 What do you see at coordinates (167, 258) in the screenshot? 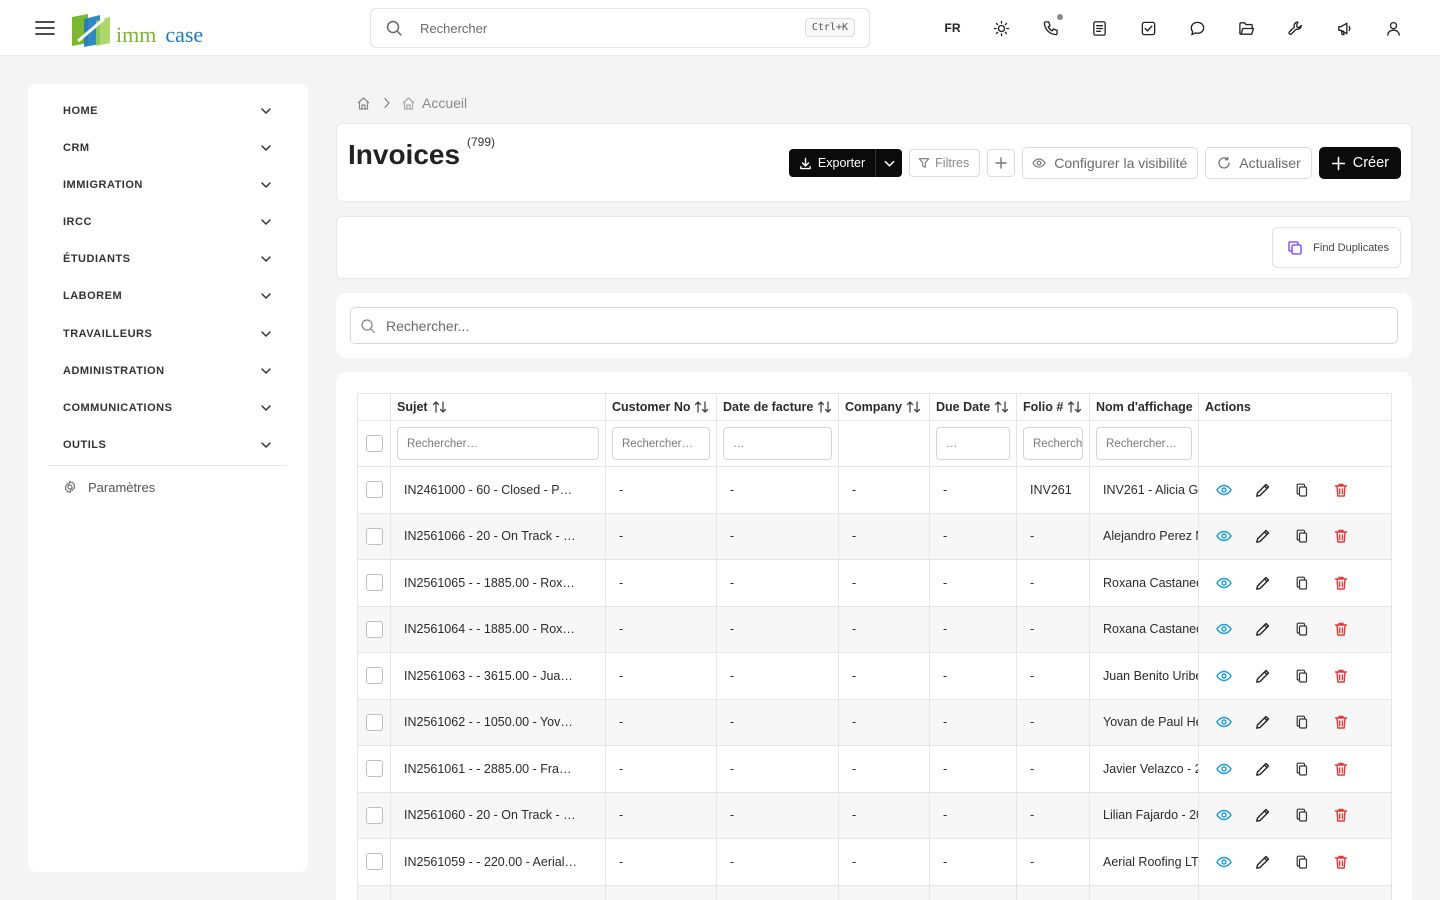
I see `sidebar-item-etudiants: ÉTUDIANTS` at bounding box center [167, 258].